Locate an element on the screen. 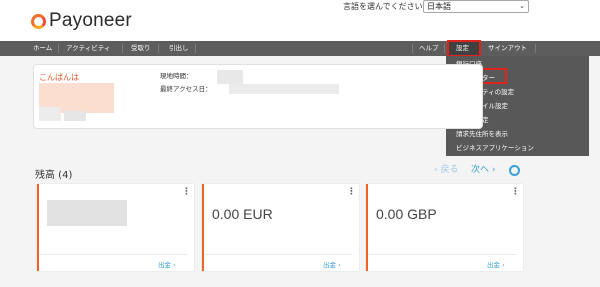  redacted-local-time is located at coordinates (230, 77).